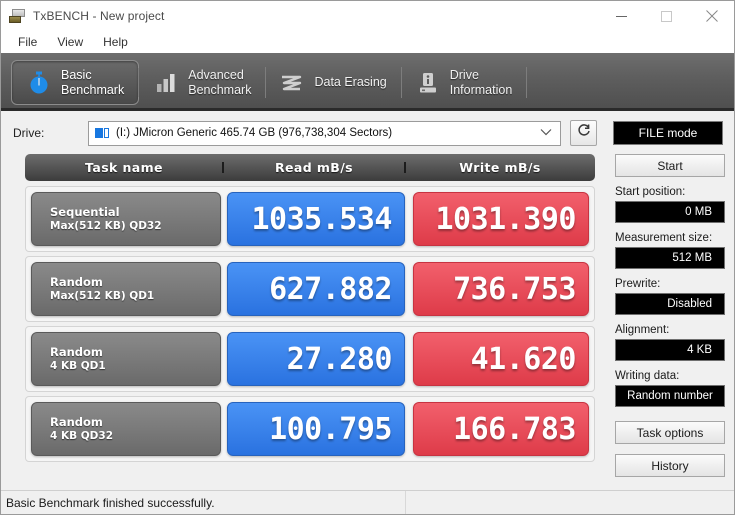 The width and height of the screenshot is (735, 515). Describe the element at coordinates (501, 429) in the screenshot. I see `write-value: 166.783` at that location.